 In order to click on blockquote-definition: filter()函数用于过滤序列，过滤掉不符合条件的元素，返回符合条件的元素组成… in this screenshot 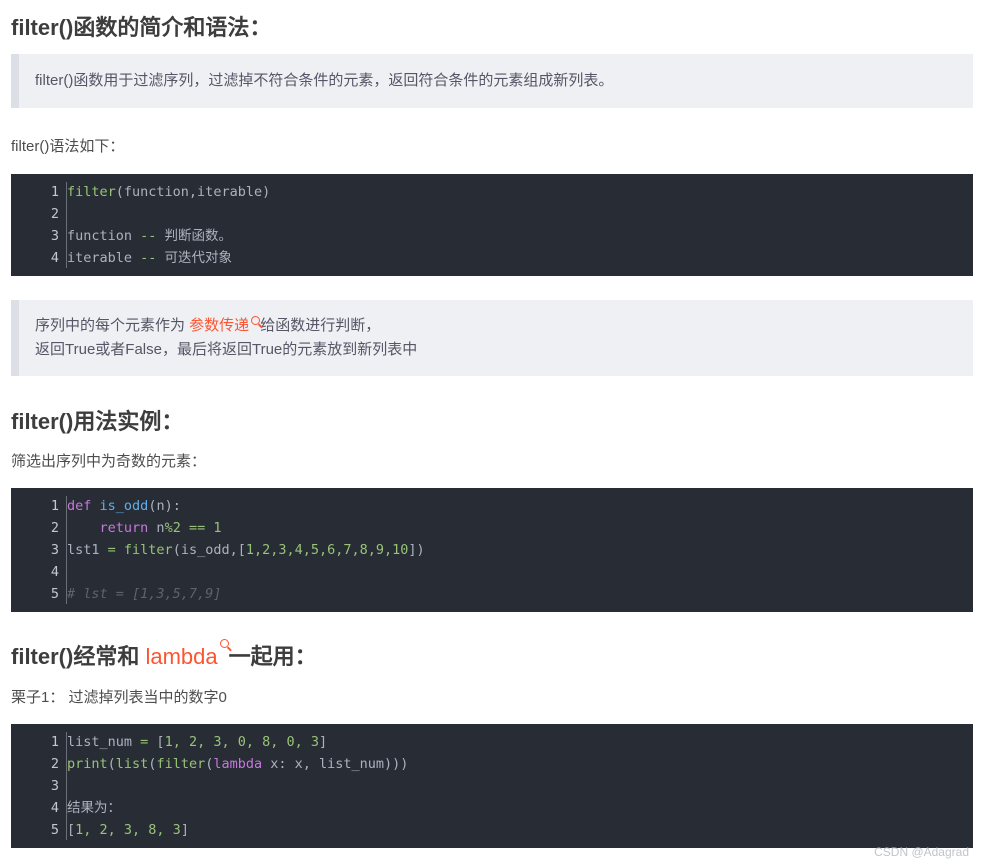, I will do `click(492, 81)`.